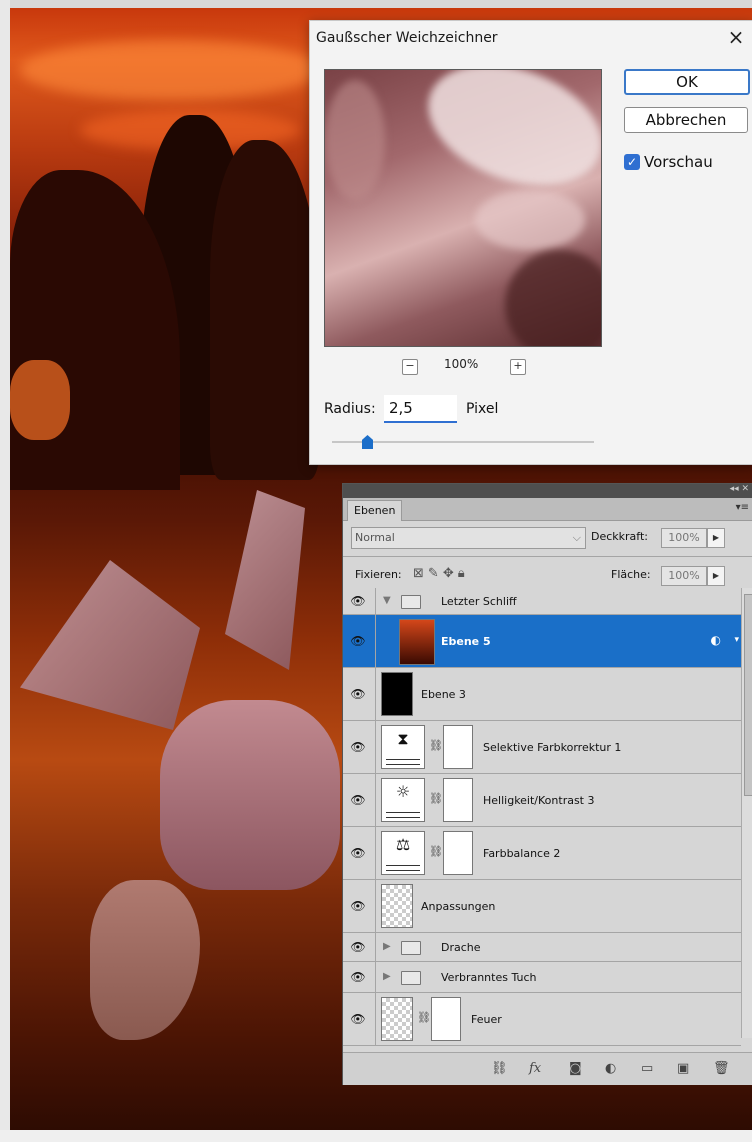  Describe the element at coordinates (716, 640) in the screenshot. I see `smart-object-filter-icon: ◐` at that location.